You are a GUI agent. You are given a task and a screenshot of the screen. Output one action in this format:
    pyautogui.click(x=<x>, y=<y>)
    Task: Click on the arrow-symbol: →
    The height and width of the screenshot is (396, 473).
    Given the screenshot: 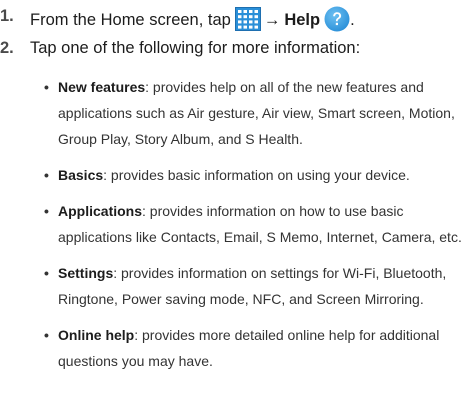 What is the action you would take?
    pyautogui.click(x=272, y=20)
    